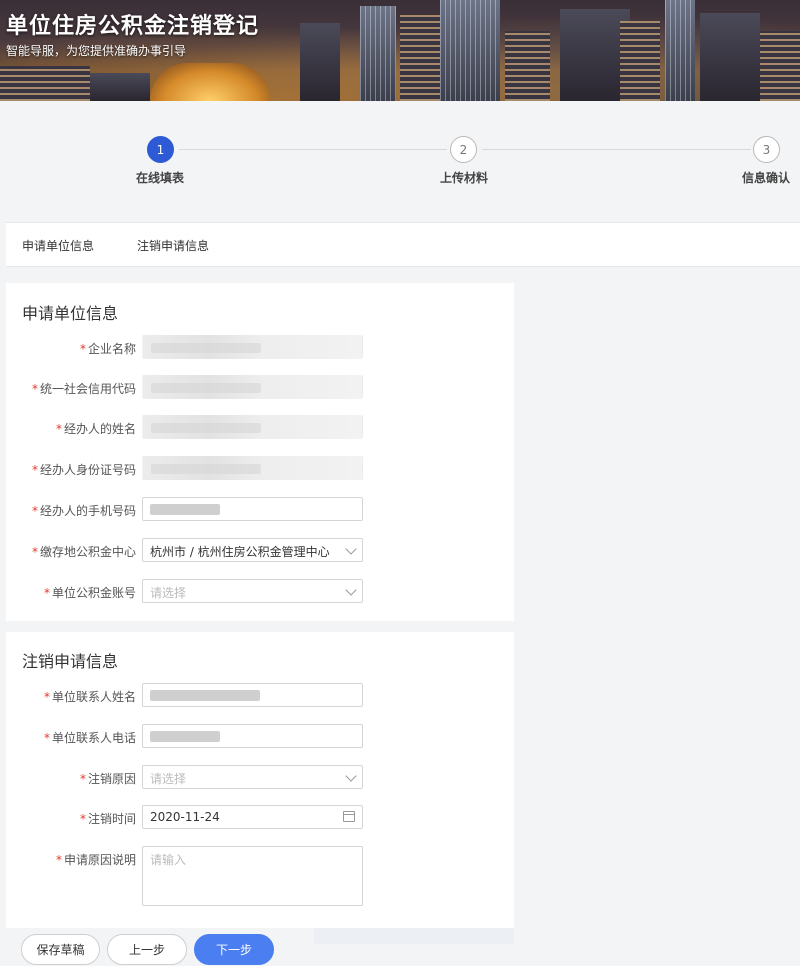 The image size is (800, 966). What do you see at coordinates (93, 593) in the screenshot?
I see `account-label: 单位公积金账号` at bounding box center [93, 593].